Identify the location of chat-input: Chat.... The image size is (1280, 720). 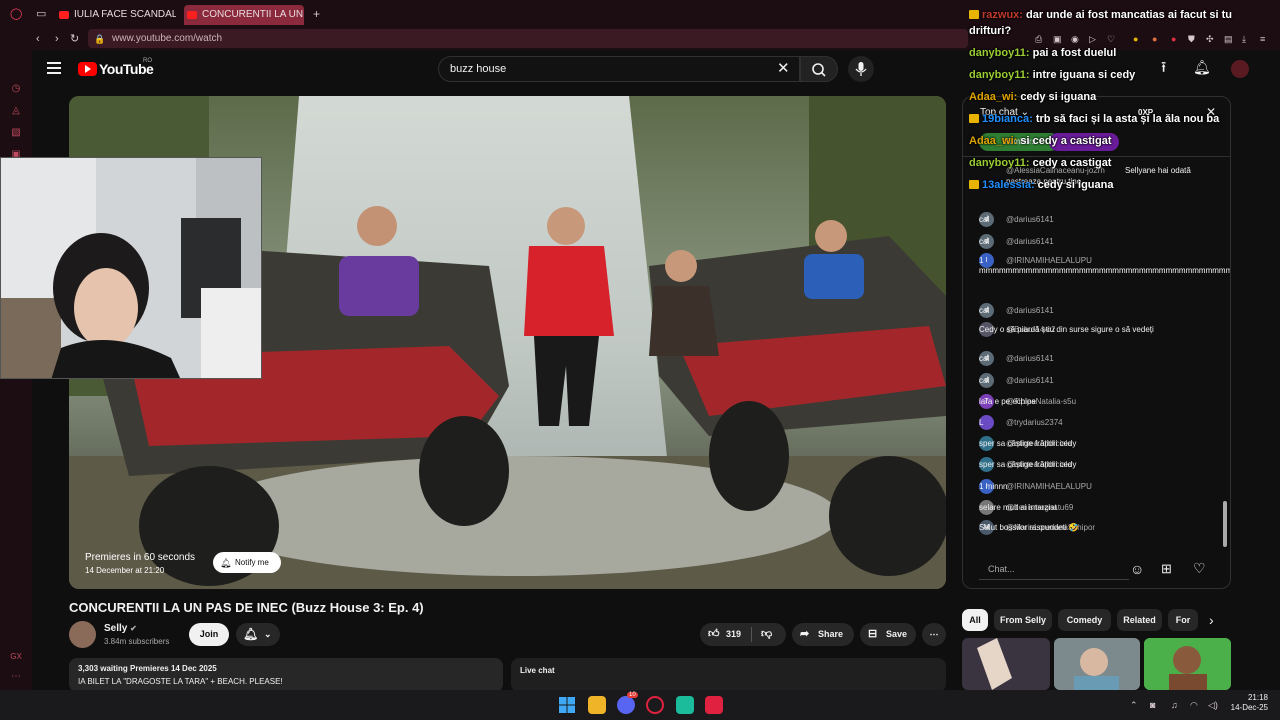
(1054, 569).